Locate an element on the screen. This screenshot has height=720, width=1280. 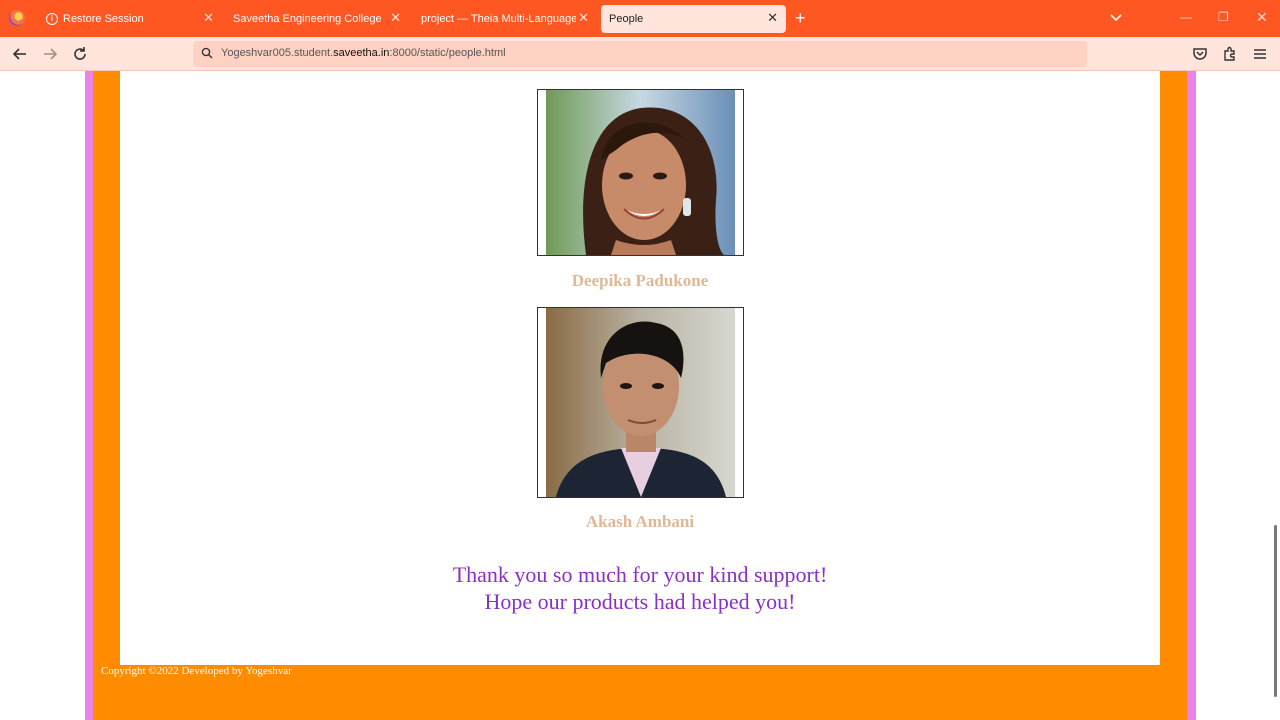
search-icon is located at coordinates (207, 53).